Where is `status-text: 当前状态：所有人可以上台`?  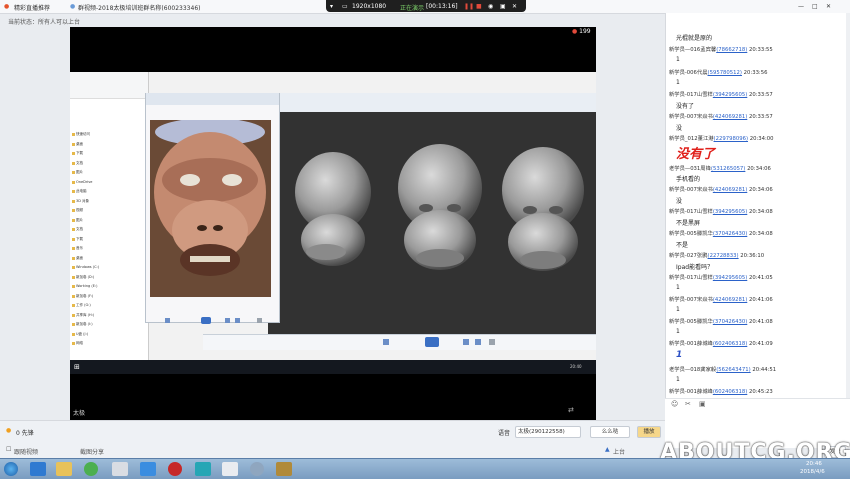
status-text: 当前状态：所有人可以上台 is located at coordinates (44, 22).